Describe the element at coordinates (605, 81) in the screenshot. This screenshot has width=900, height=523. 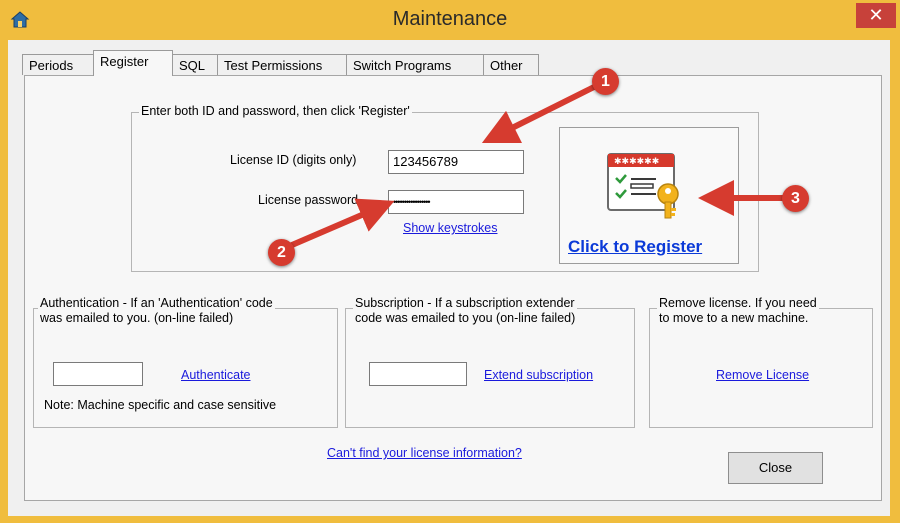
I see `annotation-badge-1: 1` at that location.